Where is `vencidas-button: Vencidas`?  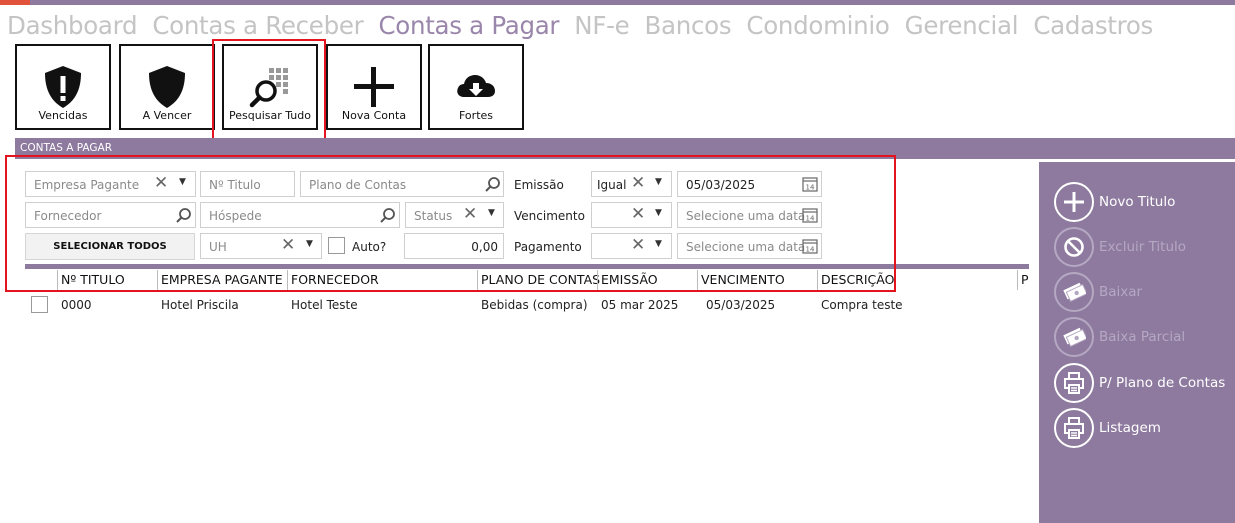
vencidas-button: Vencidas is located at coordinates (63, 87).